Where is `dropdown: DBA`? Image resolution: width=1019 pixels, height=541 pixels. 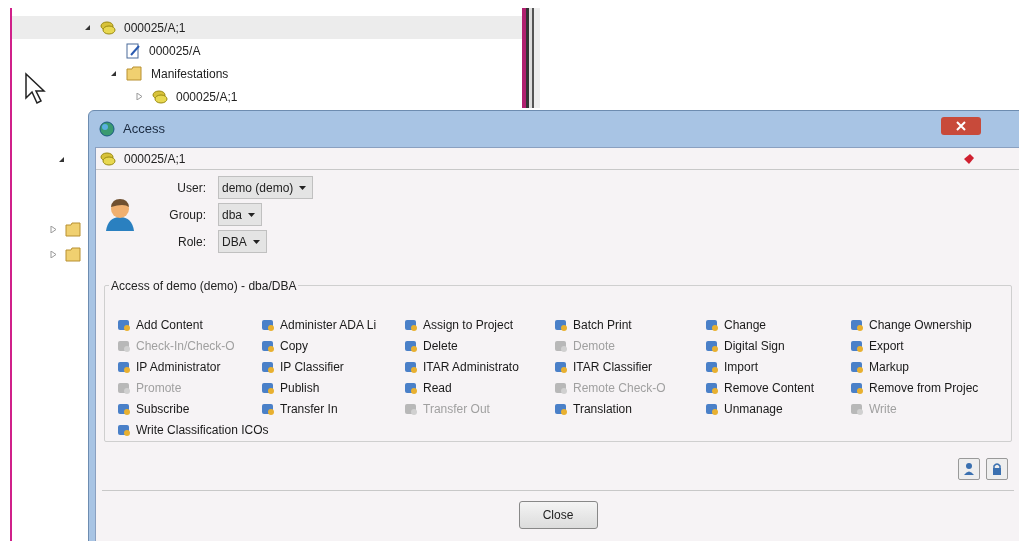
dropdown: DBA is located at coordinates (242, 241).